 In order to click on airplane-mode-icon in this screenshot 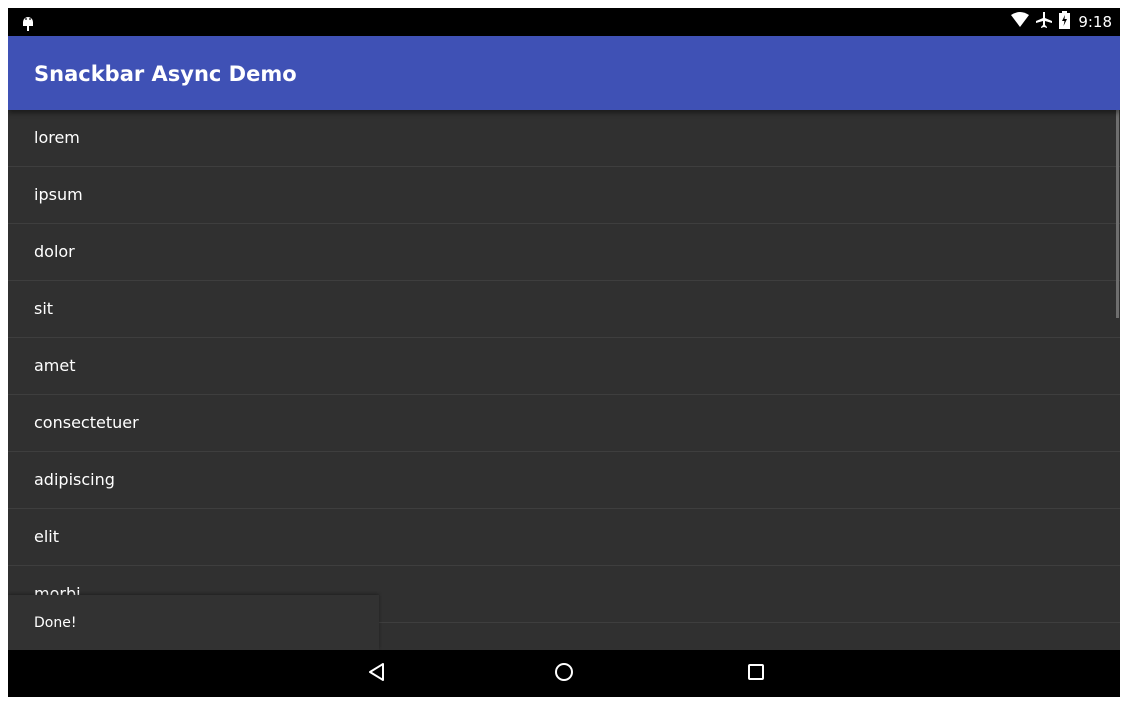, I will do `click(1044, 22)`.